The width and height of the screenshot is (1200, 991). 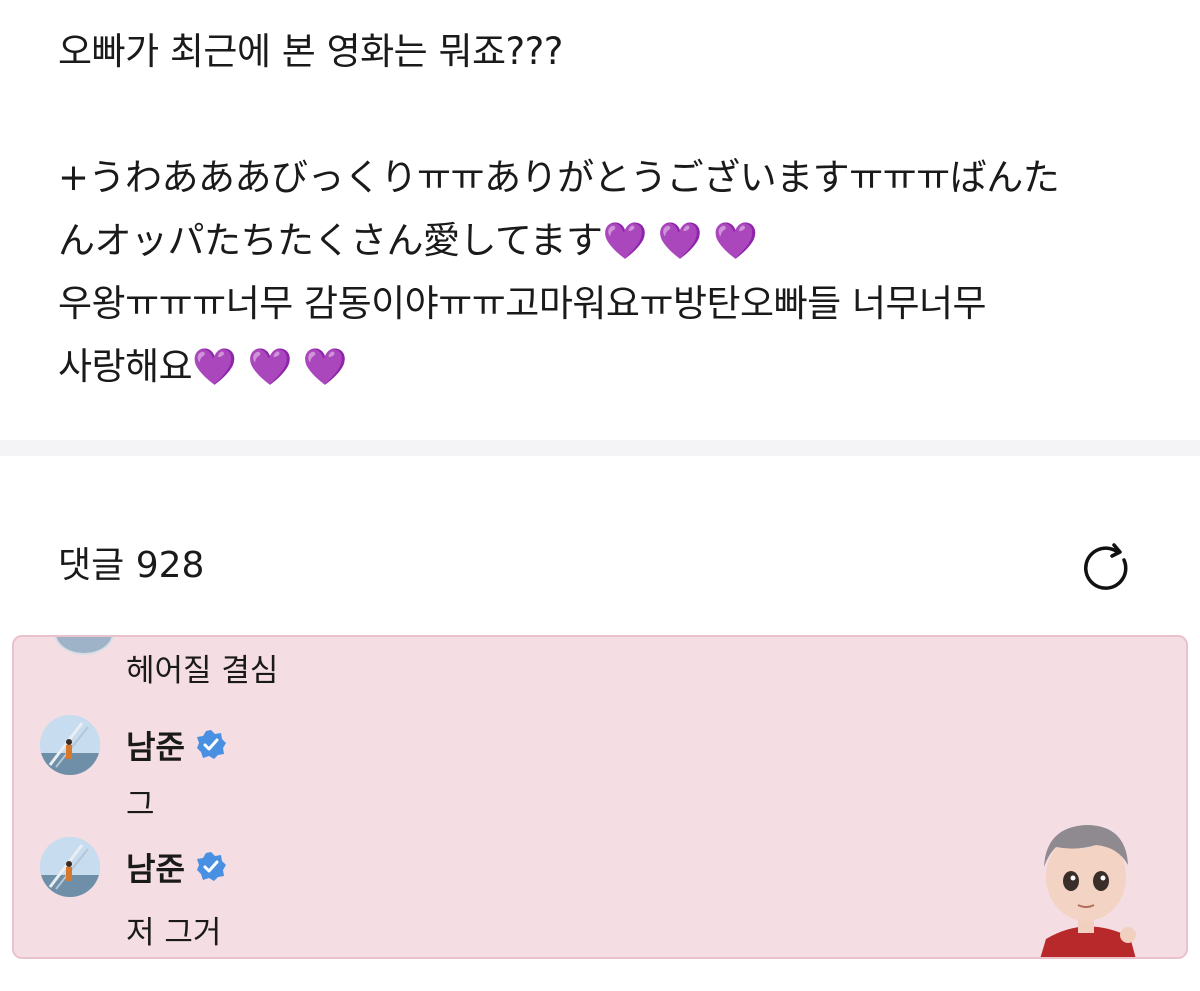 What do you see at coordinates (608, 366) in the screenshot?
I see `post-line-6: 사랑해요💜 💜 💜` at bounding box center [608, 366].